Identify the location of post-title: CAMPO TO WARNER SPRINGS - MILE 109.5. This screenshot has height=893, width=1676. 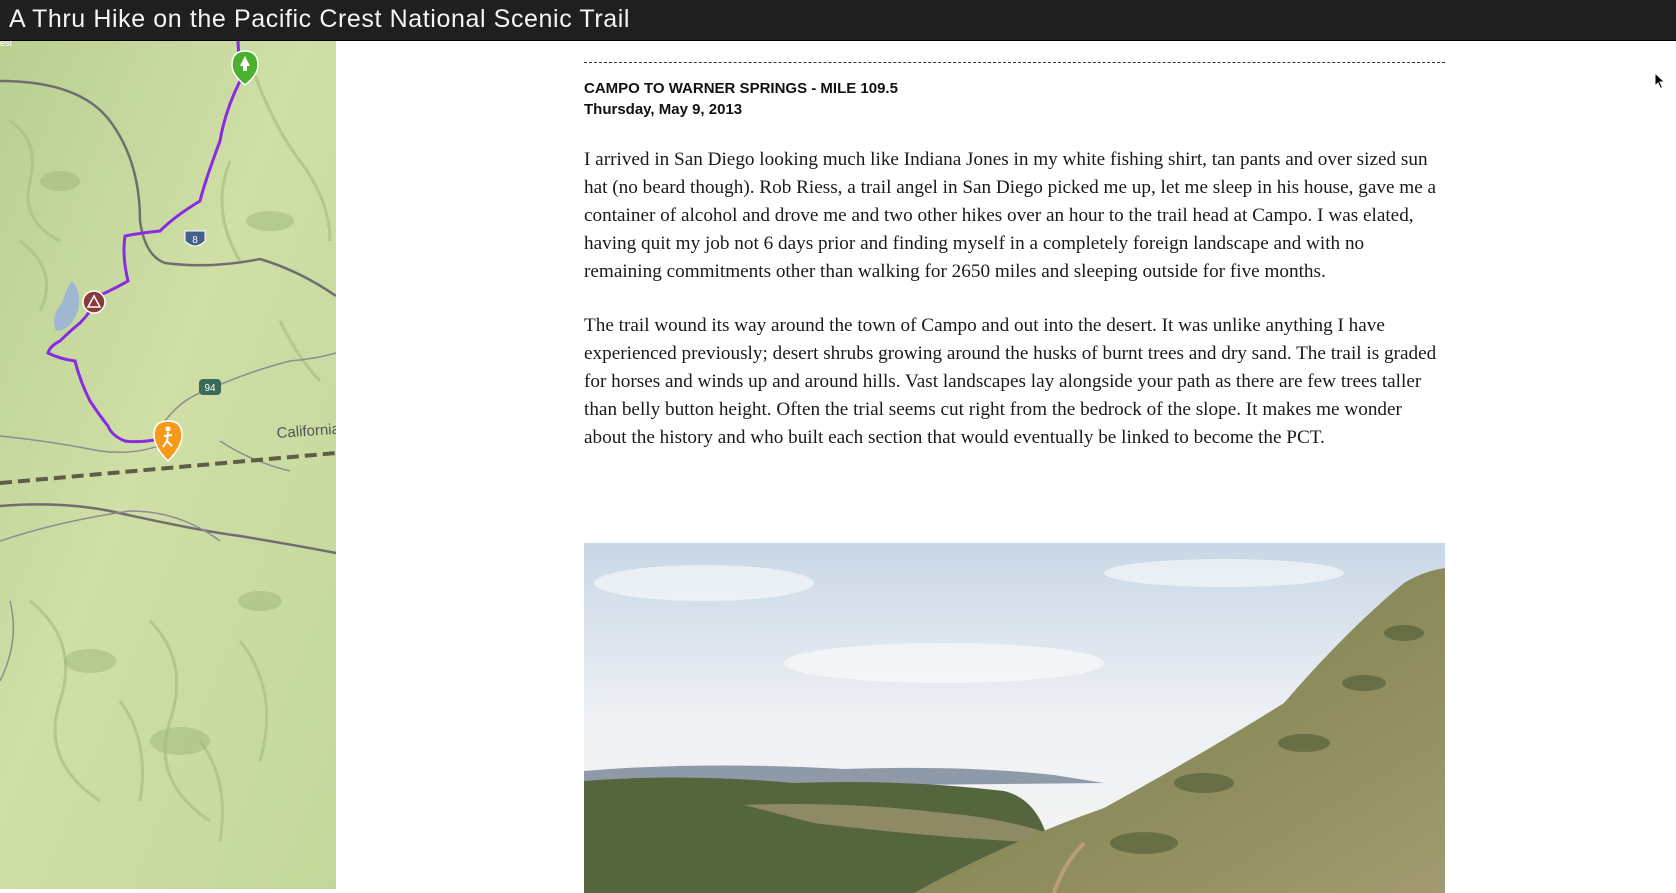
(741, 88).